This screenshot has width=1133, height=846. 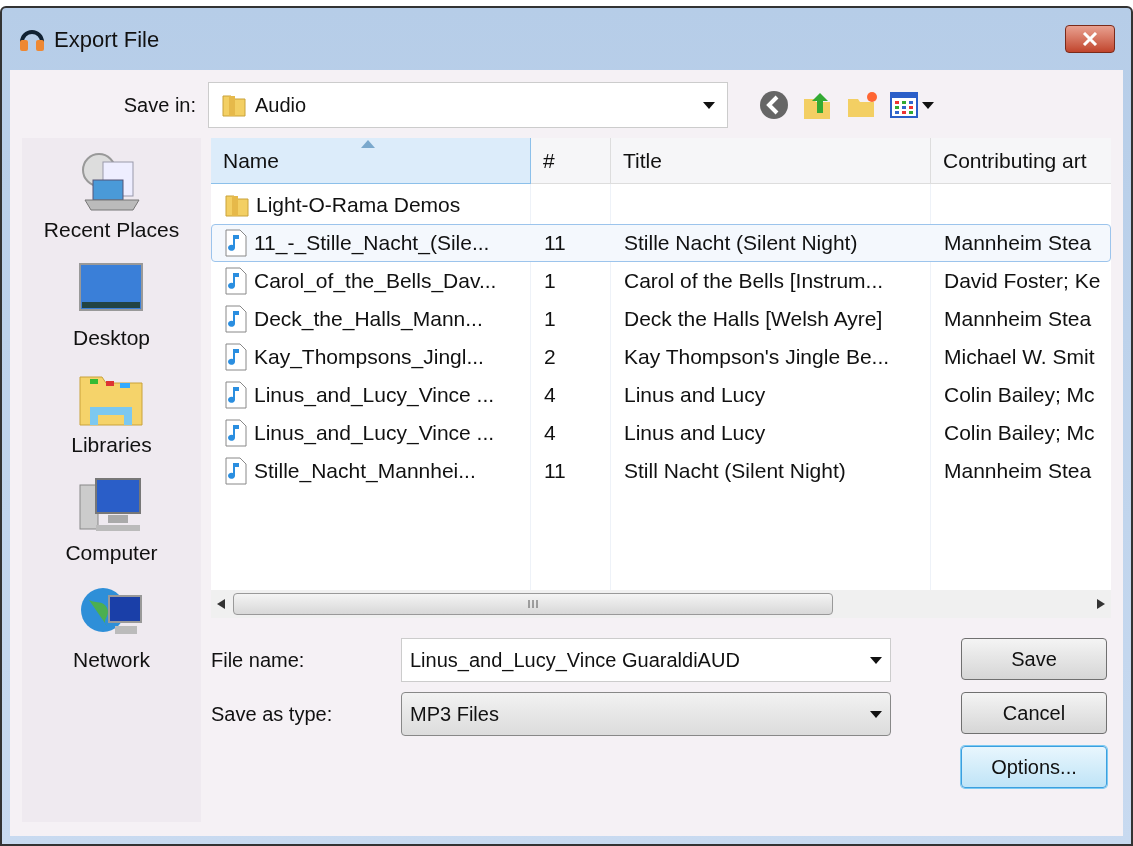 I want to click on places-item: Network, so click(x=111, y=629).